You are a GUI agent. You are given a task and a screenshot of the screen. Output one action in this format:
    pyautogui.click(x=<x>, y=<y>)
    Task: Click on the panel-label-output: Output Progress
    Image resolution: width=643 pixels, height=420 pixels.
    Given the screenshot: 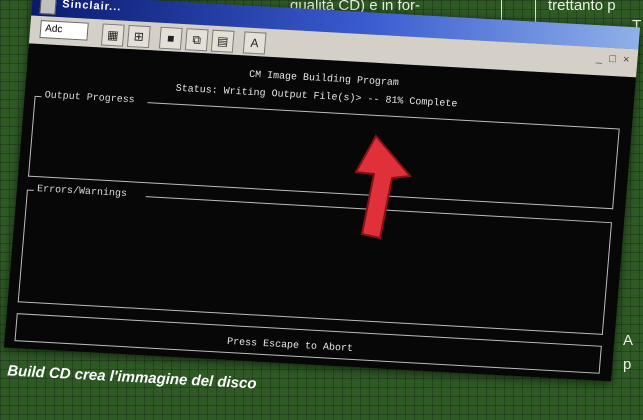 What is the action you would take?
    pyautogui.click(x=89, y=98)
    